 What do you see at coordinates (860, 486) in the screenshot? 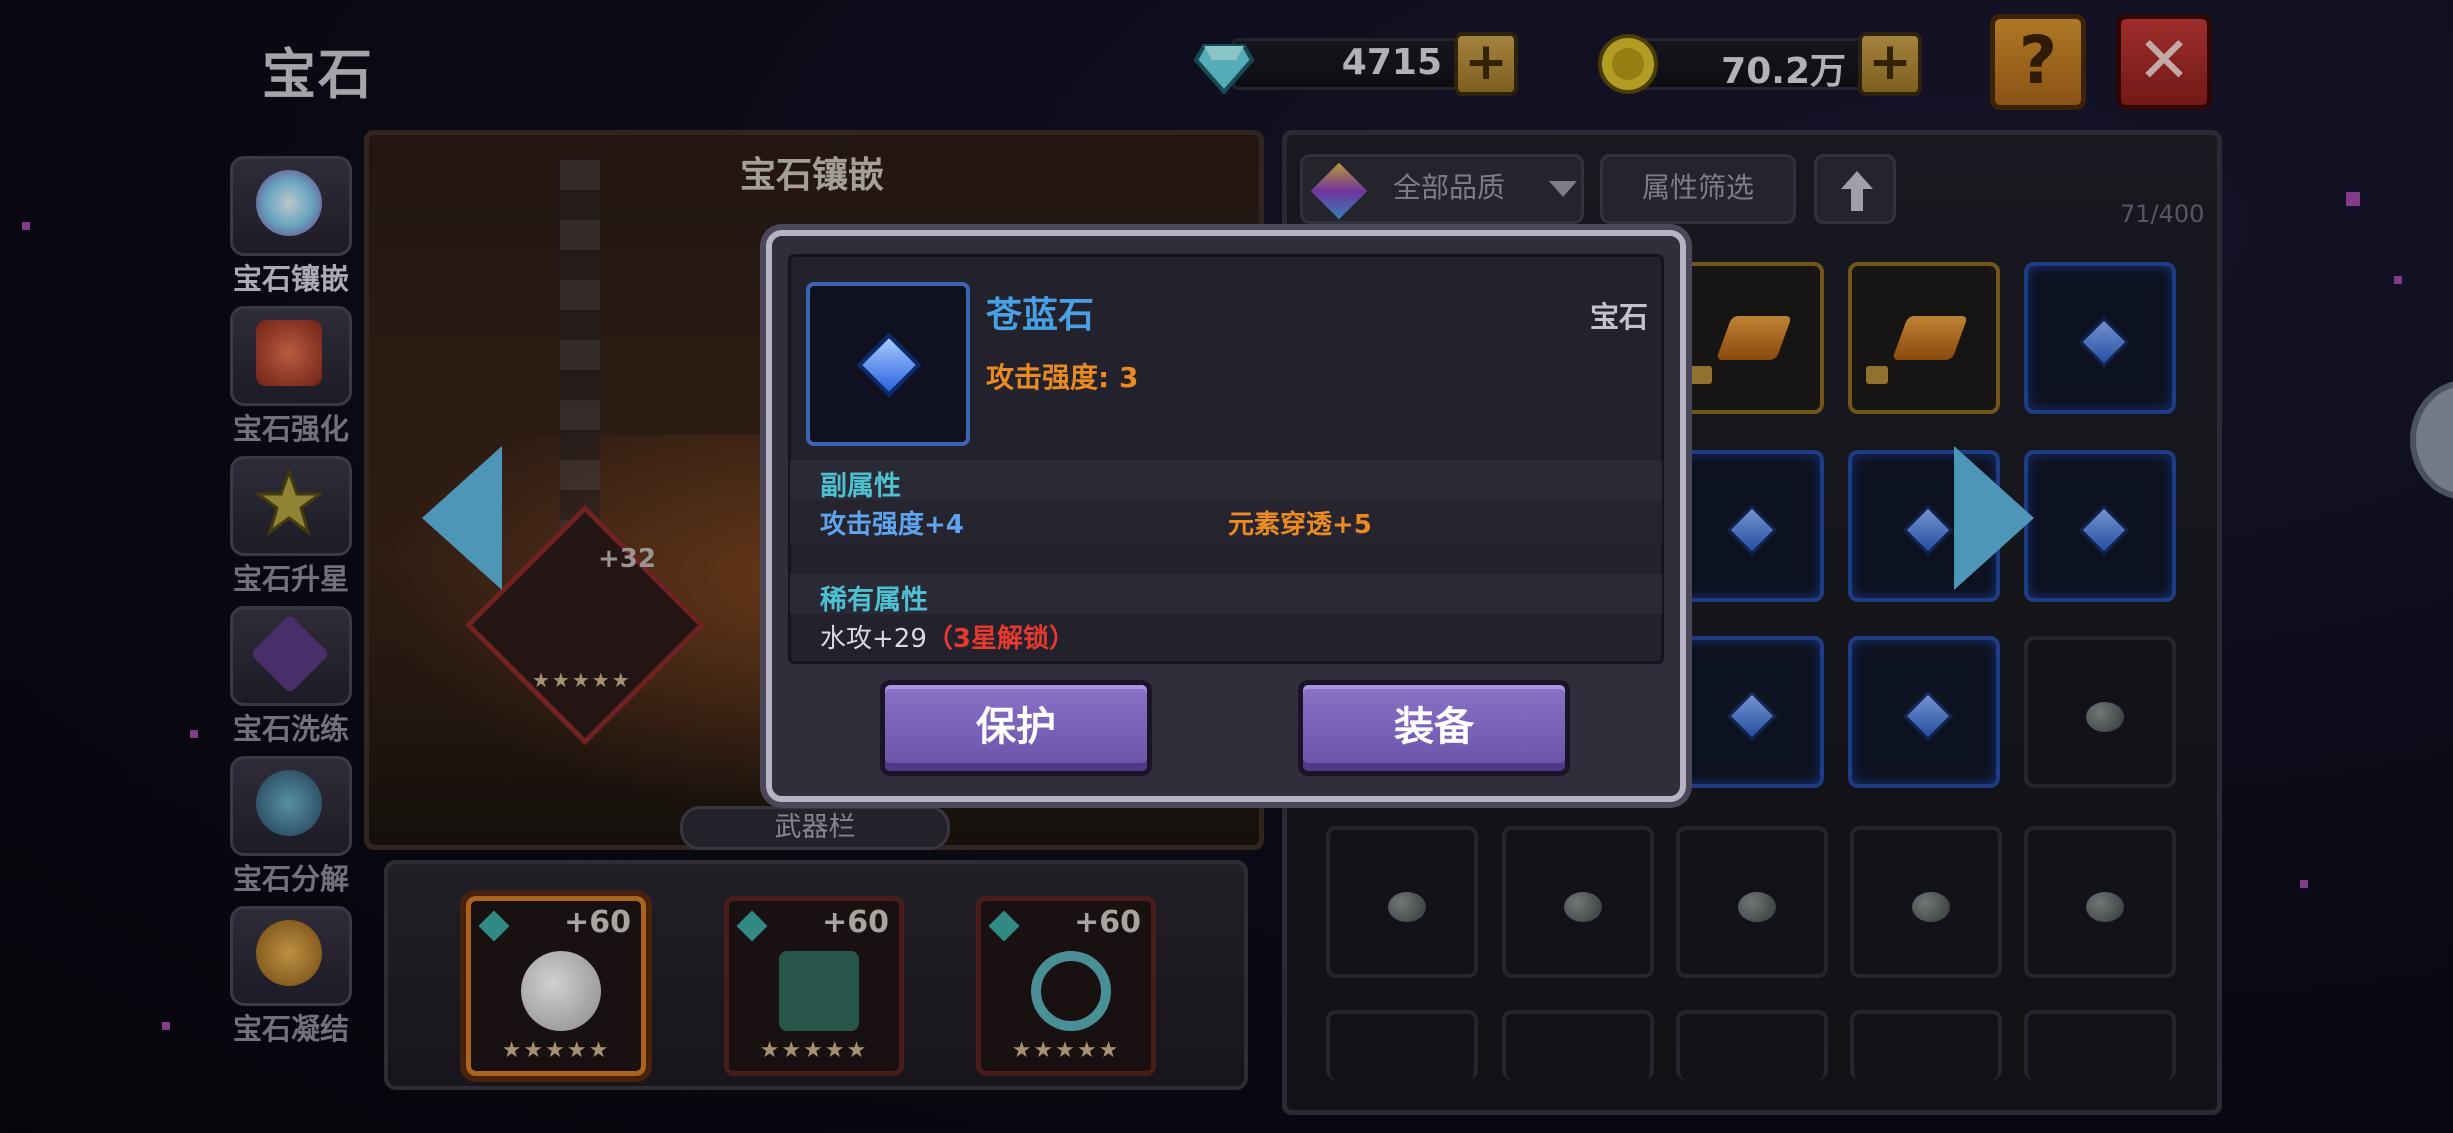
I see `sub-attribute-header: 副属性` at bounding box center [860, 486].